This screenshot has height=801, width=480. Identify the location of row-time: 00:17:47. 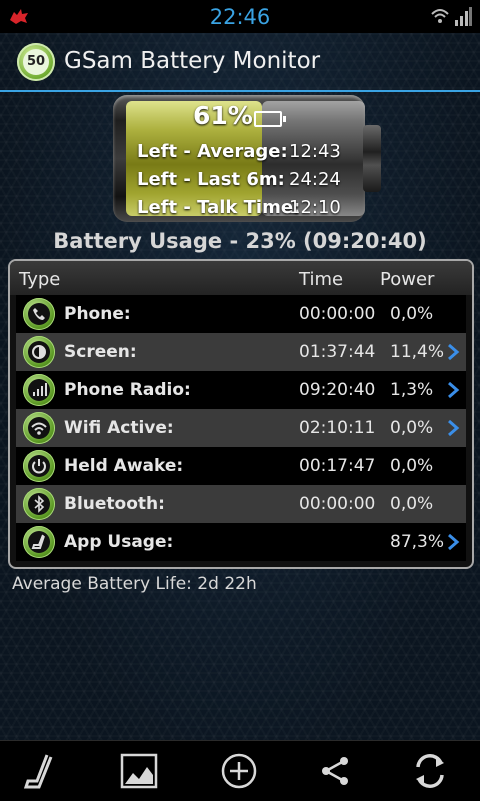
(337, 466).